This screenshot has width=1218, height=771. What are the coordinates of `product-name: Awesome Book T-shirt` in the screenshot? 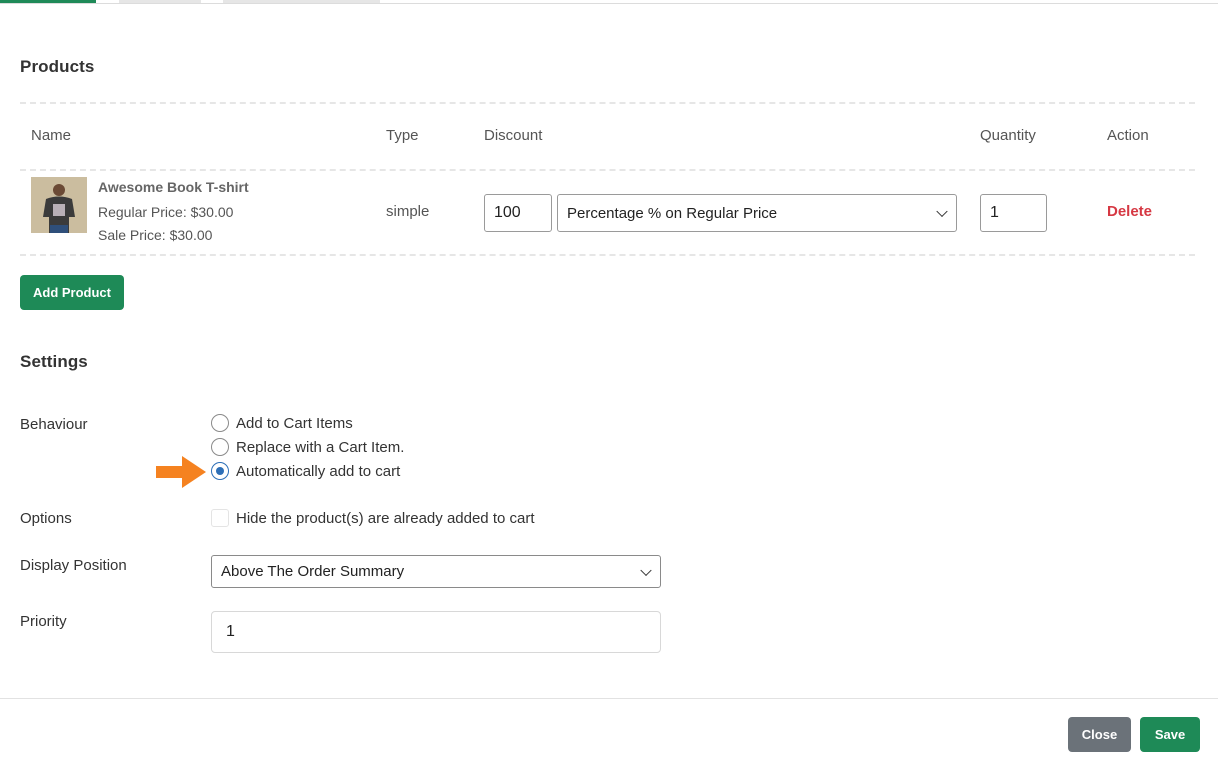 It's located at (173, 187).